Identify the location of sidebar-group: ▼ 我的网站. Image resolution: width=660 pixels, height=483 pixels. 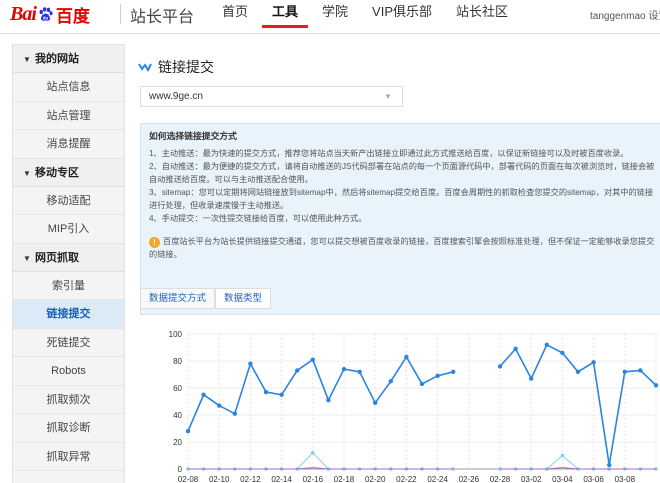
(68, 59).